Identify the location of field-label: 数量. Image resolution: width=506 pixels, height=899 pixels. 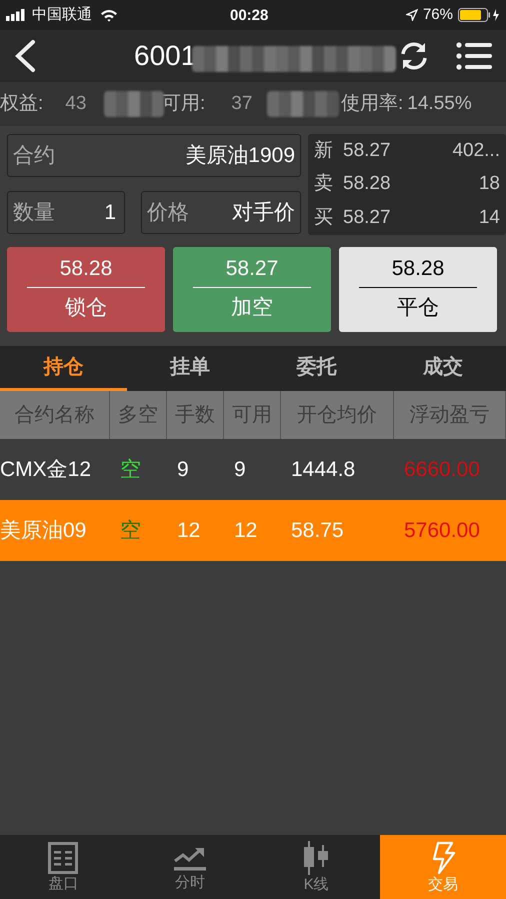
(34, 213).